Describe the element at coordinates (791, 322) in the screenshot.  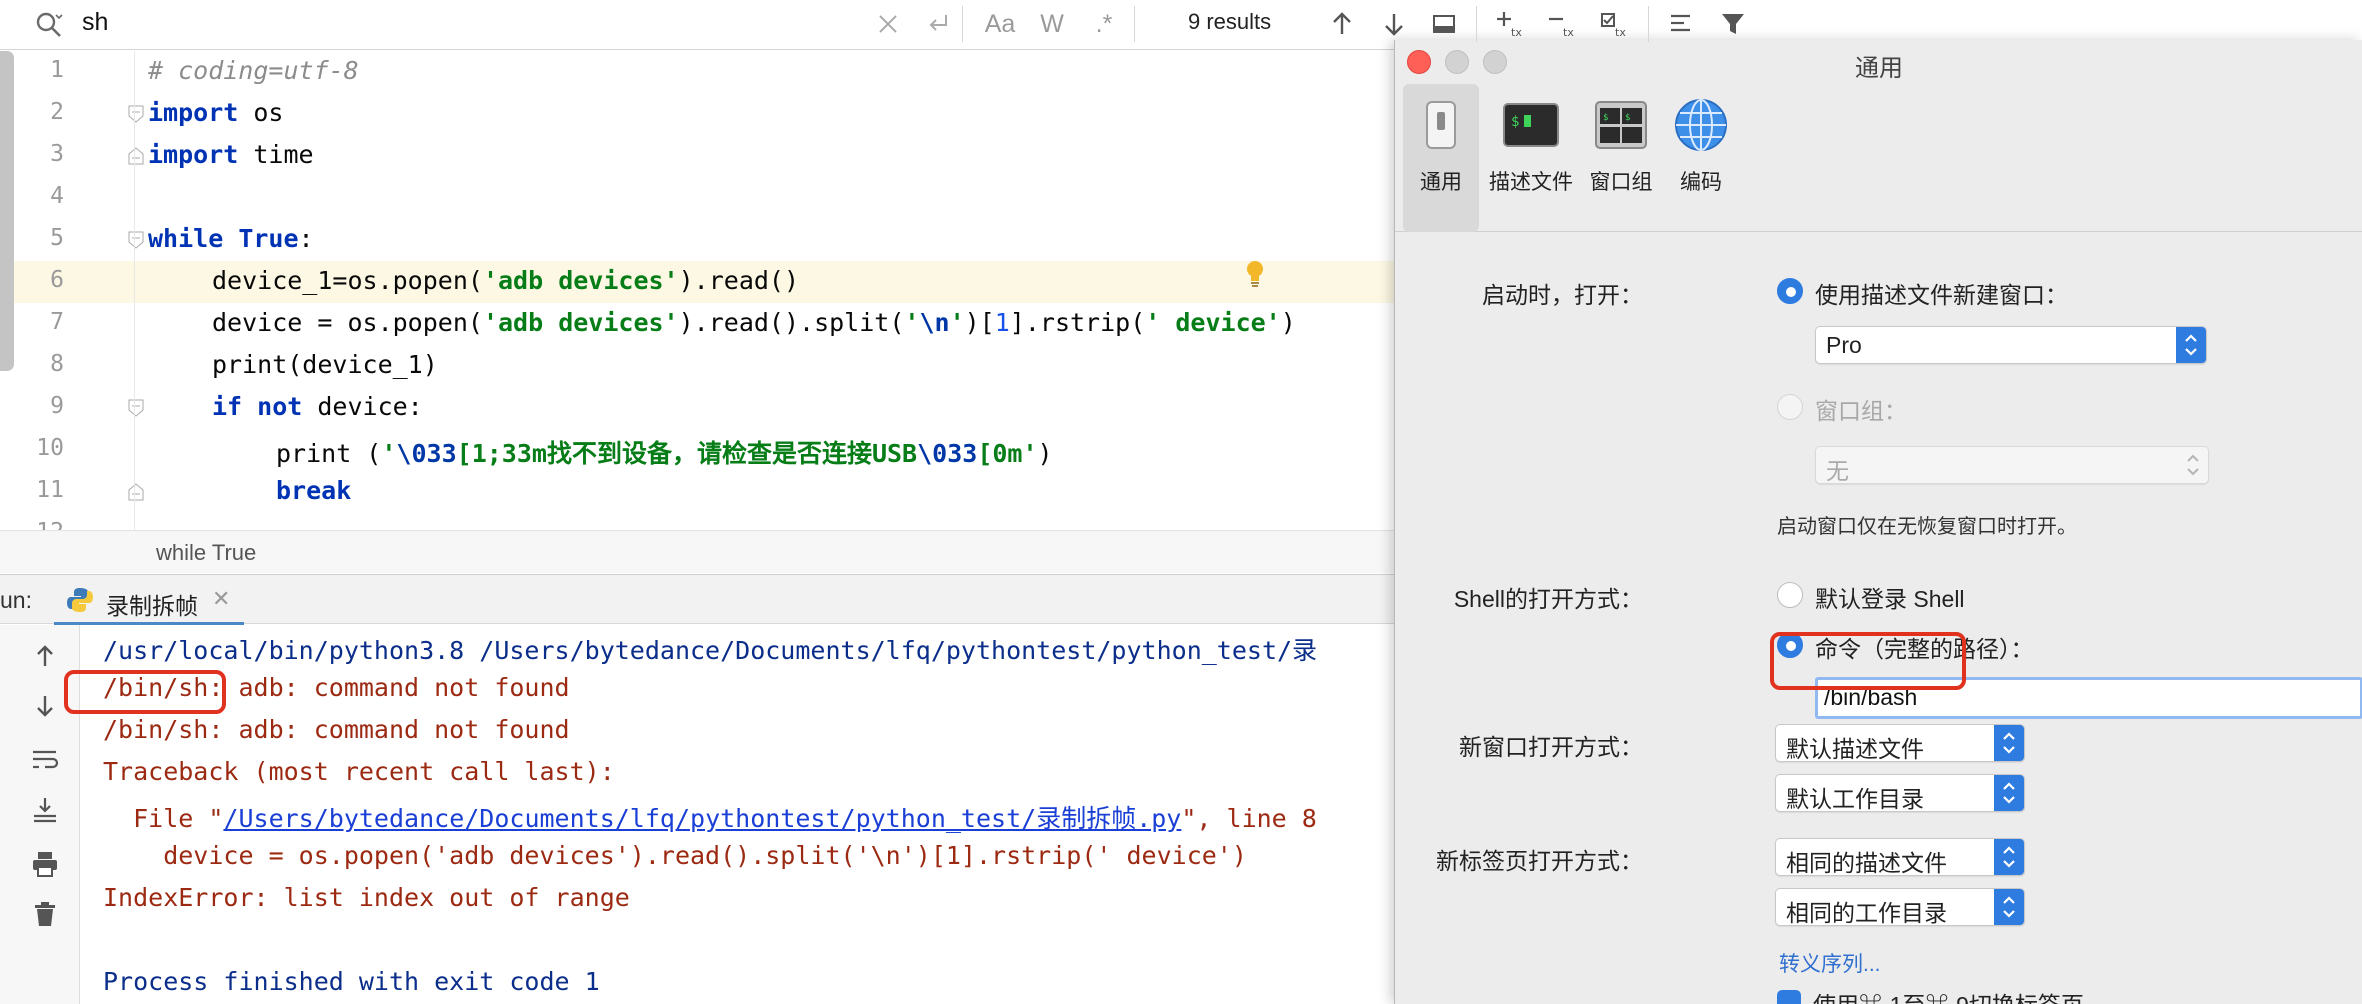
I see `code-text: ).read().split(` at that location.